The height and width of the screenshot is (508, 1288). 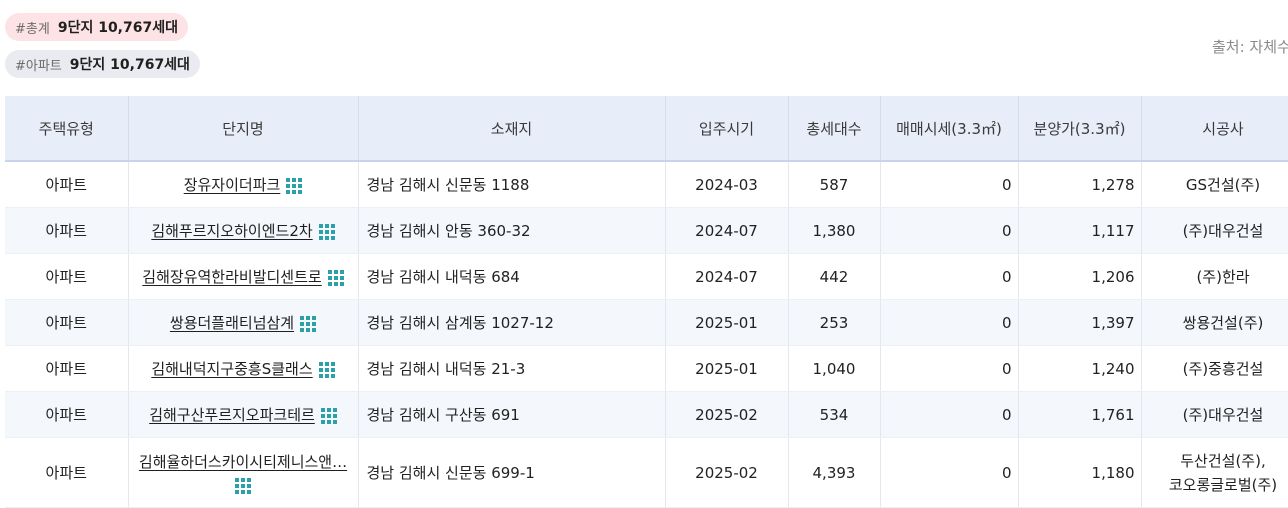 I want to click on cell-households: 253, so click(x=834, y=323).